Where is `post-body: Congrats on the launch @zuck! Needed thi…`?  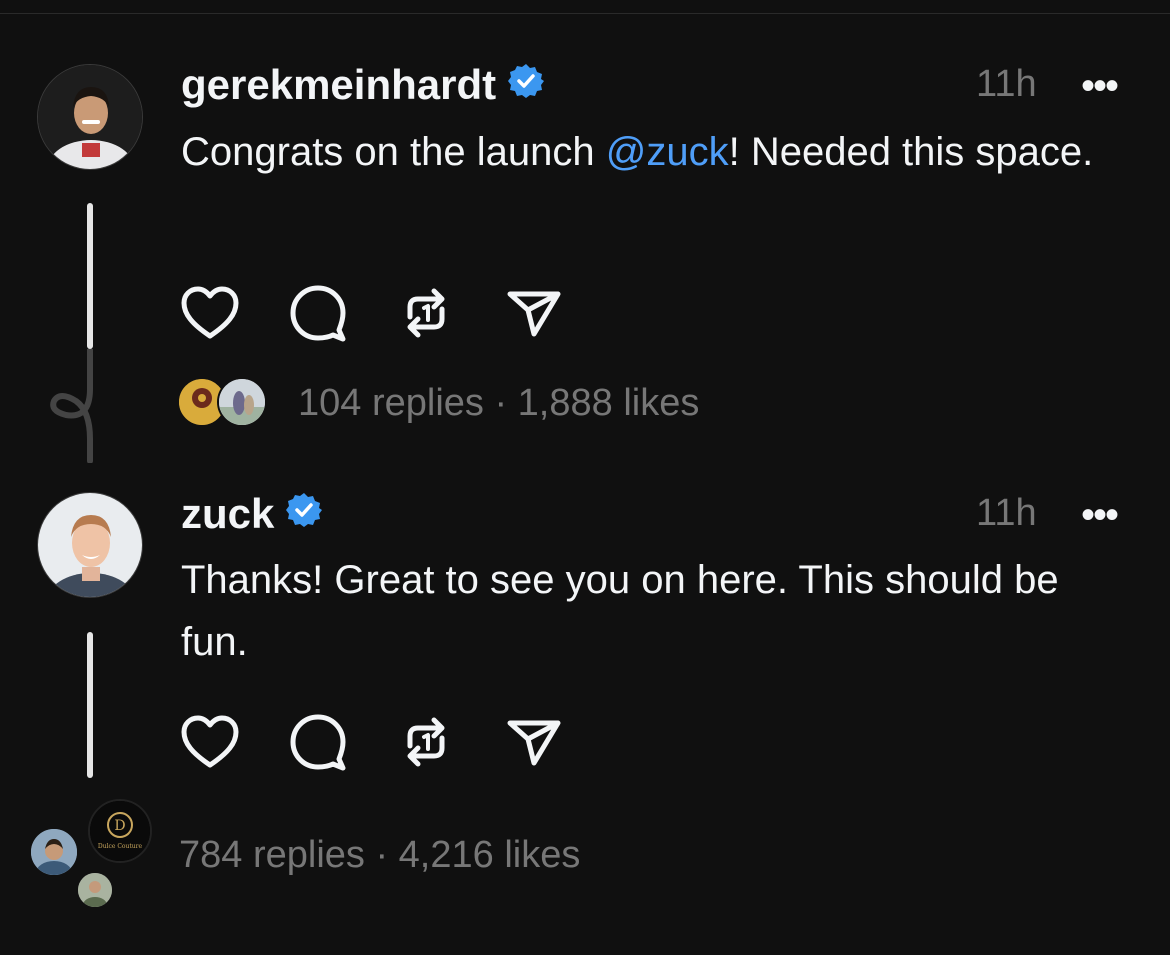 post-body: Congrats on the launch @zuck! Needed thi… is located at coordinates (651, 152).